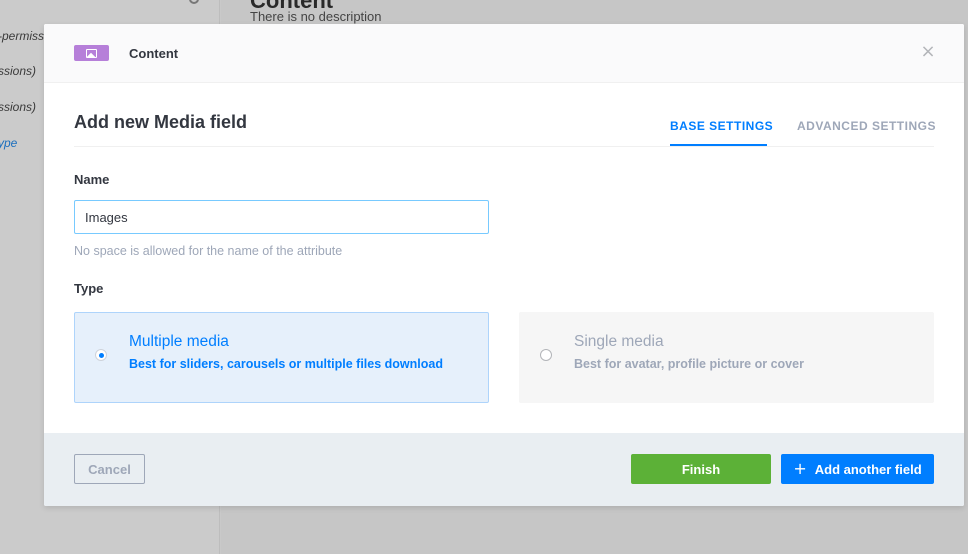 This screenshot has width=968, height=554. Describe the element at coordinates (504, 146) in the screenshot. I see `tabs-divider` at that location.